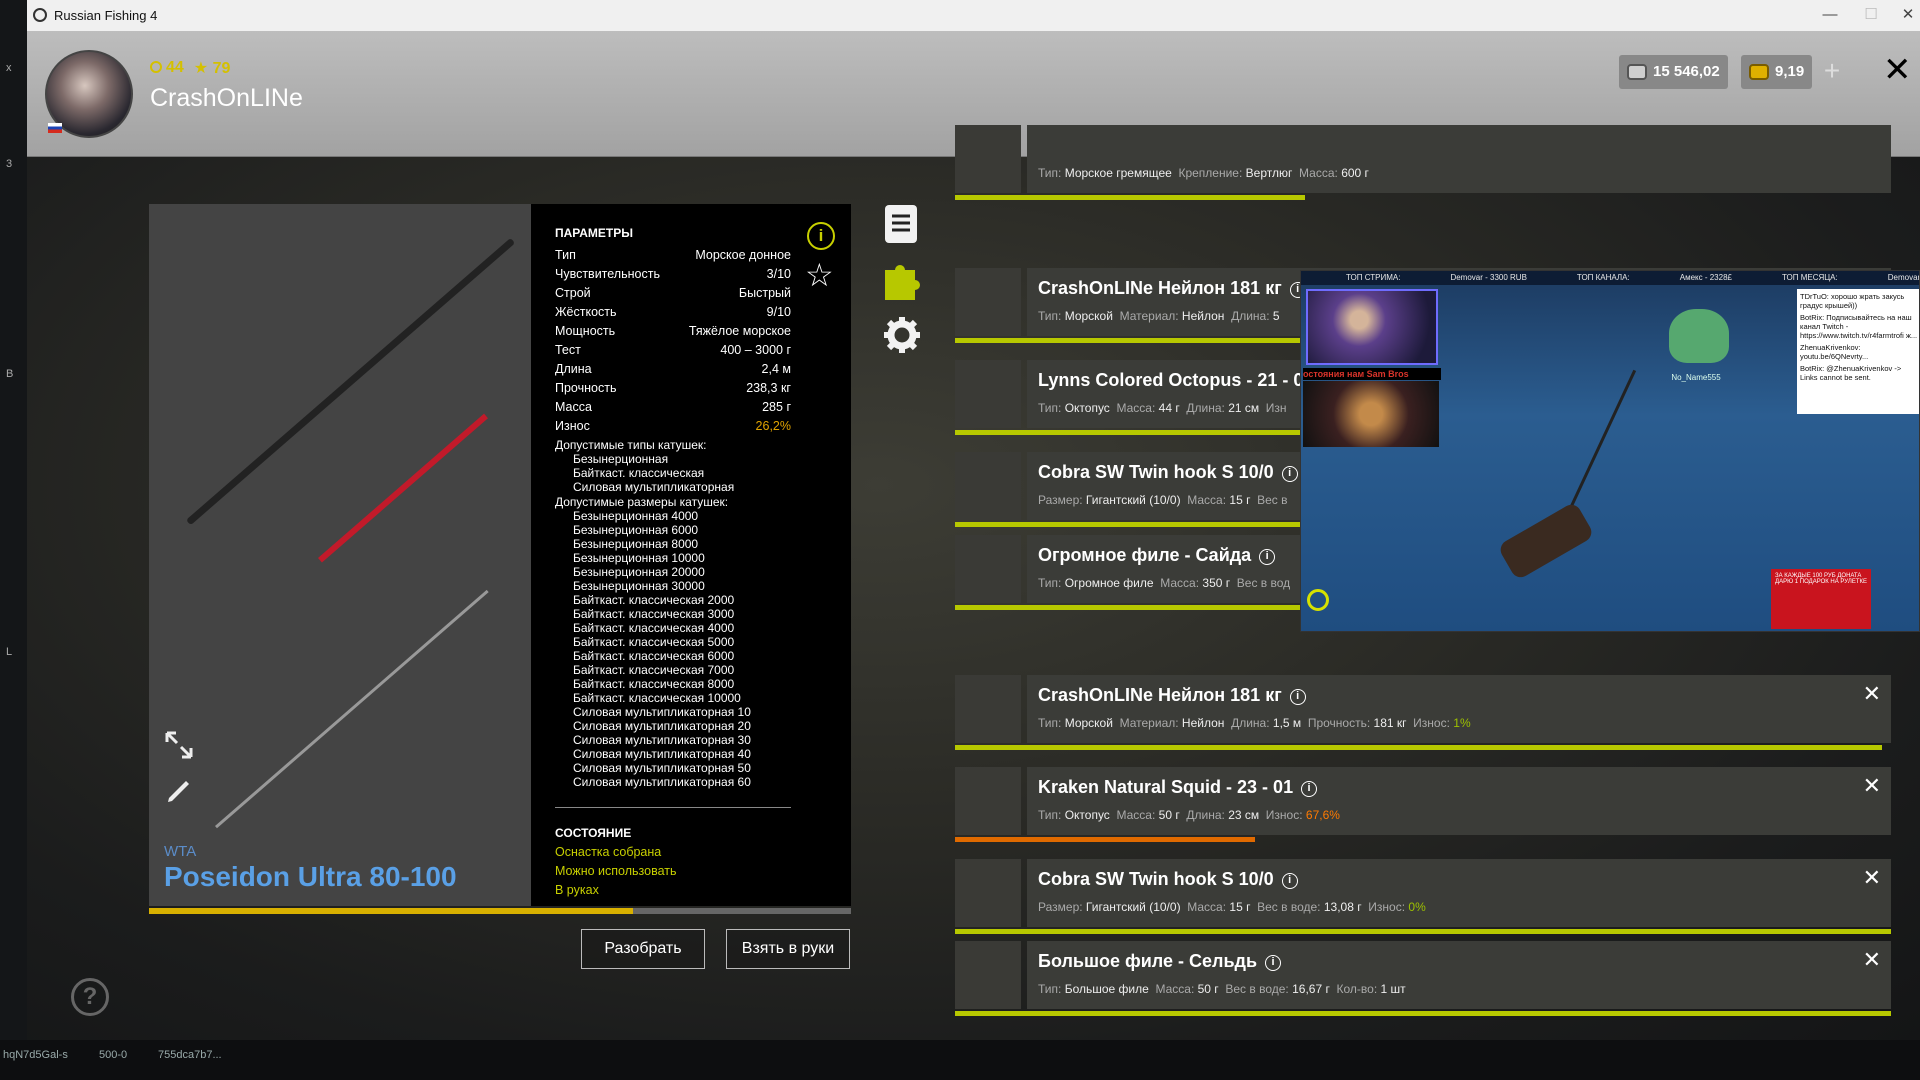  I want to click on minimize-button: —, so click(1830, 15).